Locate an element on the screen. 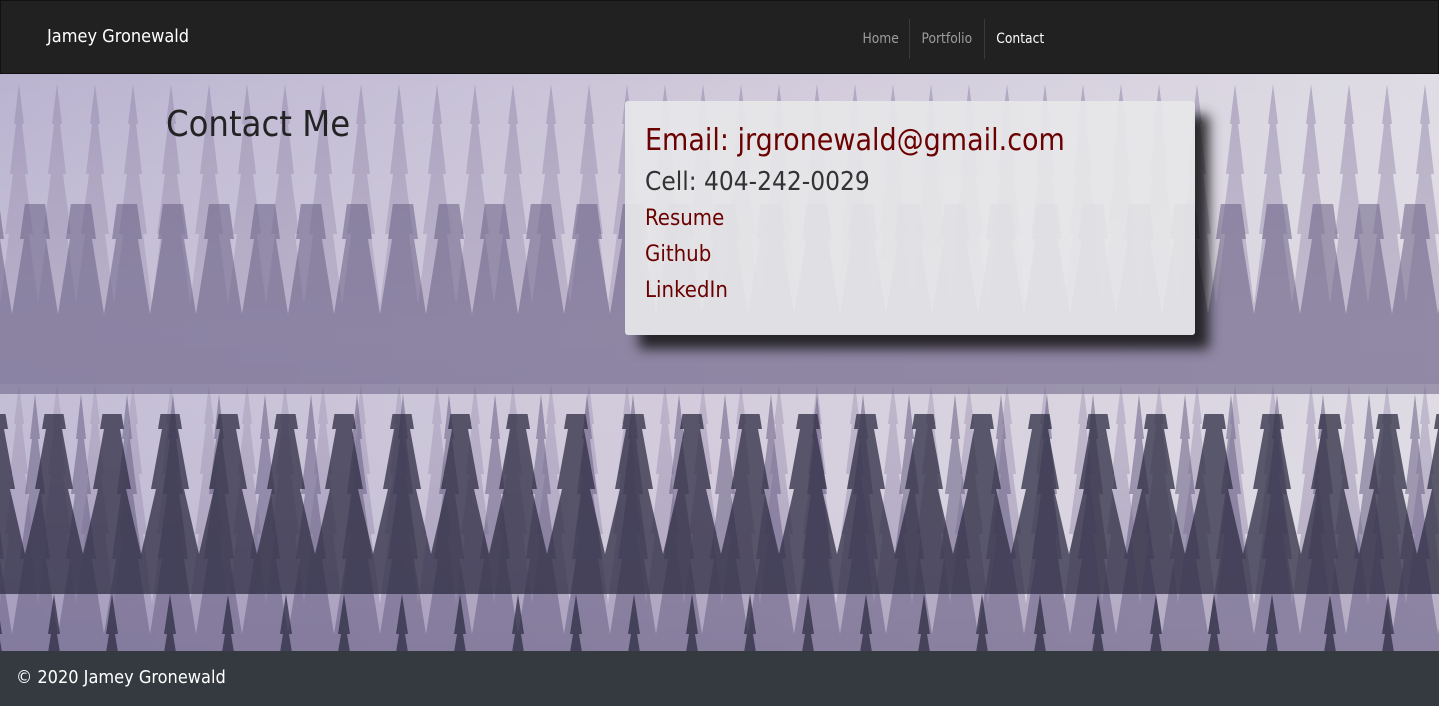 The width and height of the screenshot is (1439, 706). copyright-text: © 2020 Jamey Gronewald is located at coordinates (121, 677).